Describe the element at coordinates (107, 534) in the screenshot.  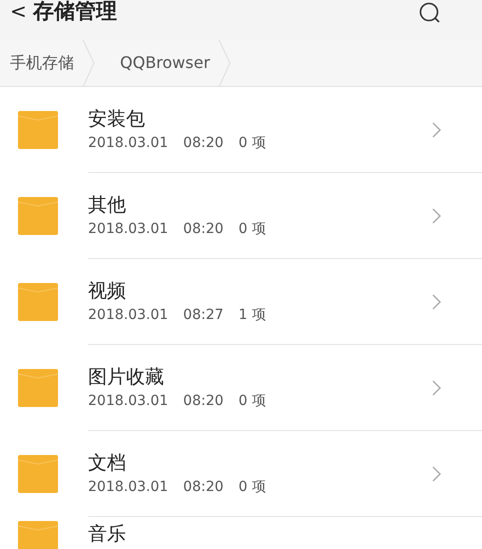
I see `folder-name: 音乐` at that location.